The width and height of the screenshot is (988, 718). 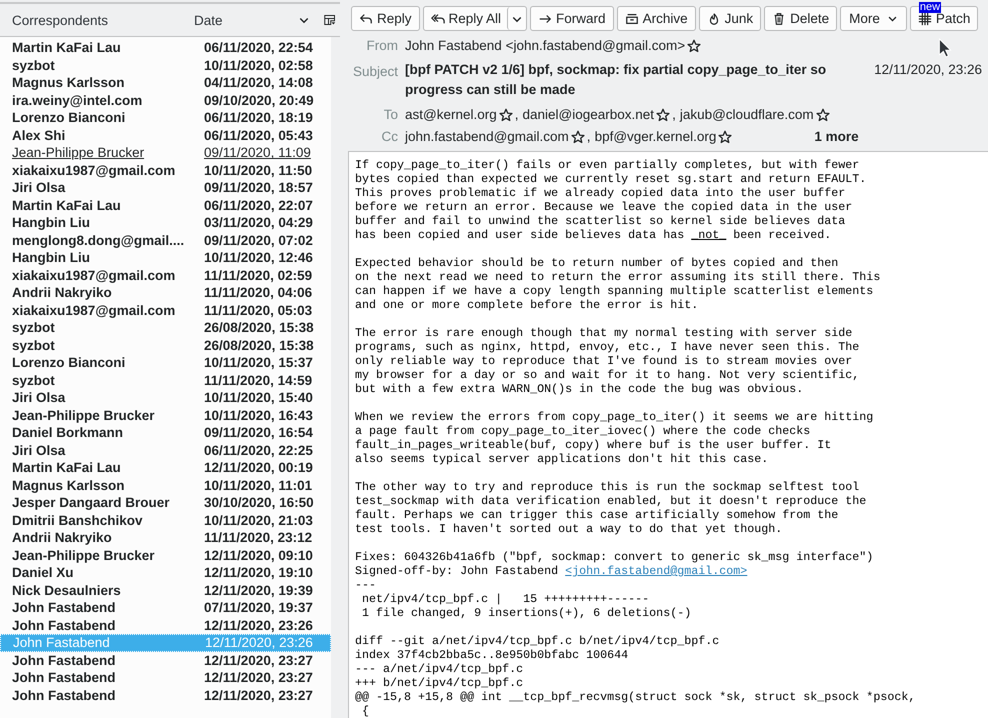 I want to click on message-row: Daniel Xu 12/11/2020, 19:10, so click(x=165, y=573).